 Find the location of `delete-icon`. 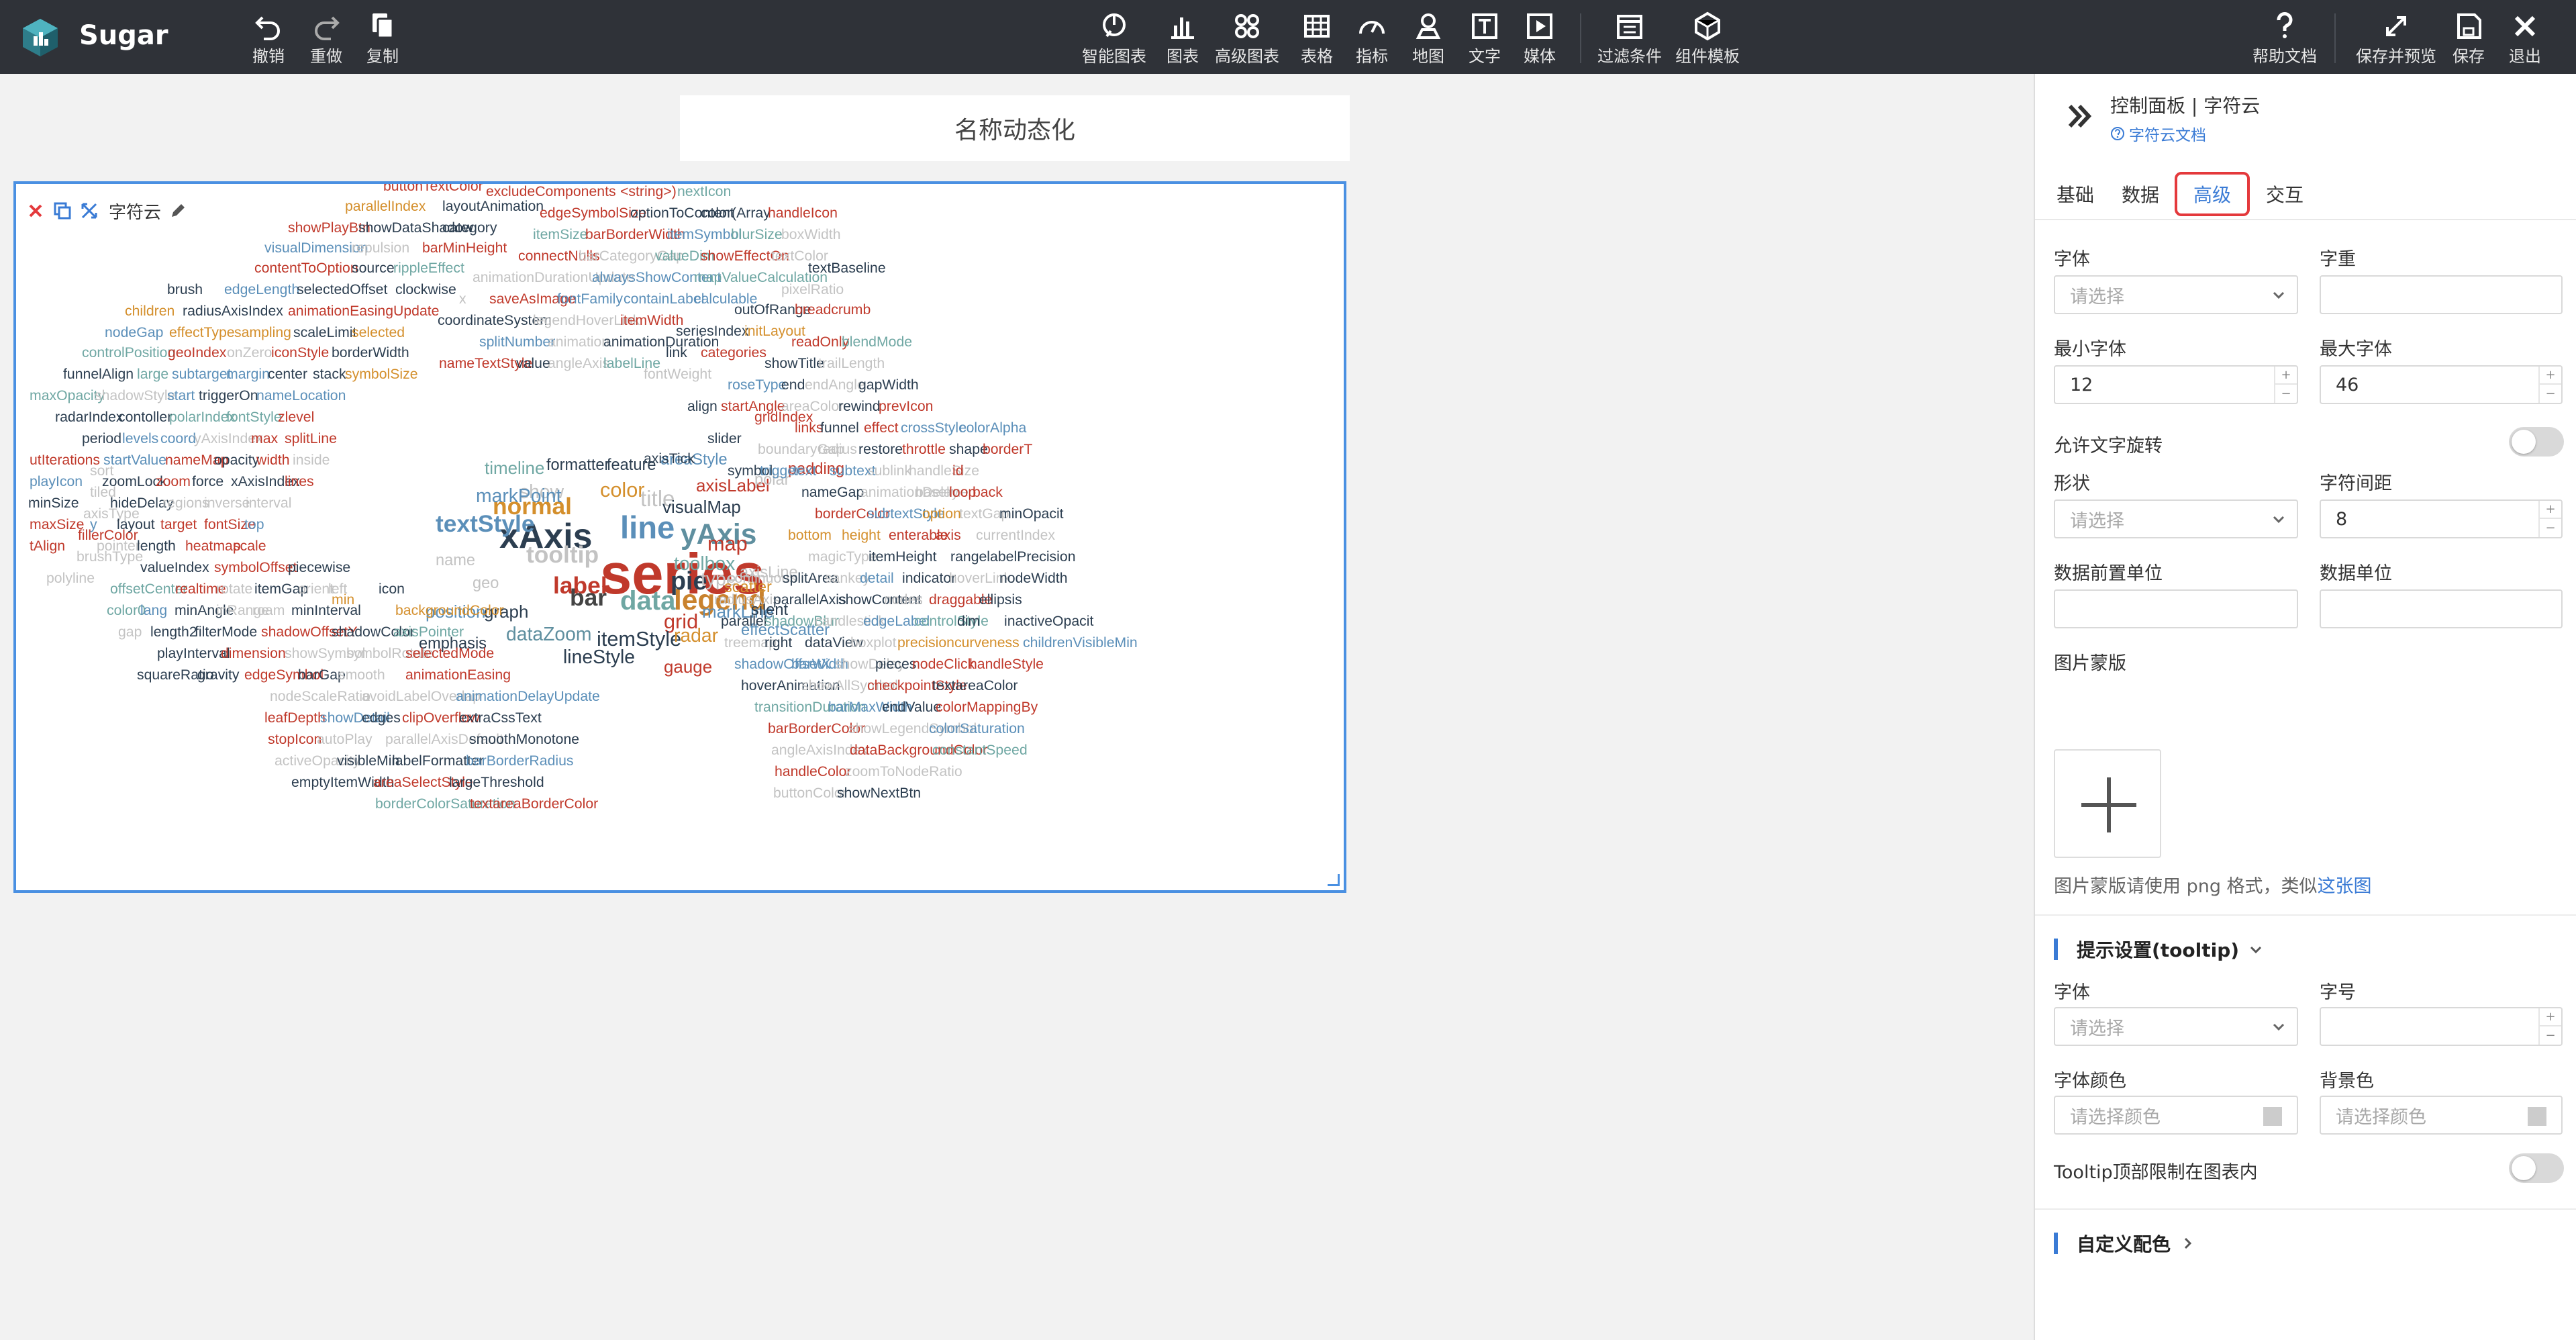

delete-icon is located at coordinates (36, 211).